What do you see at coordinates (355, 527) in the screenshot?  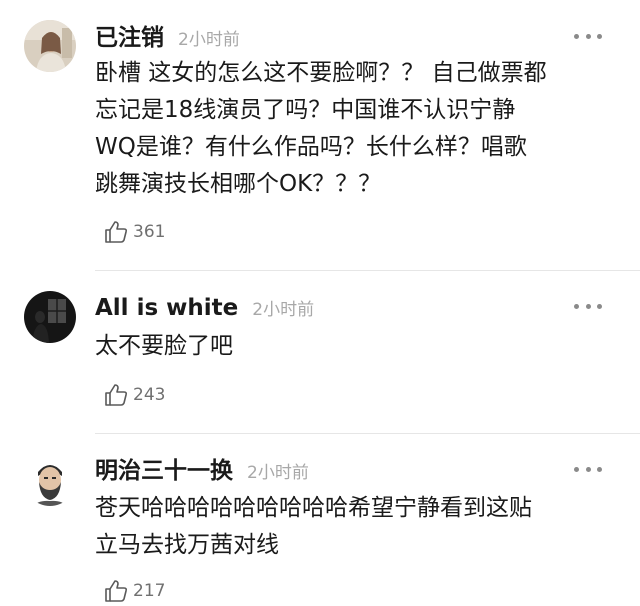 I see `comment-text: 苍天哈哈哈哈哈哈哈哈哈希望宁静看到这贴 立马去找万茜对线` at bounding box center [355, 527].